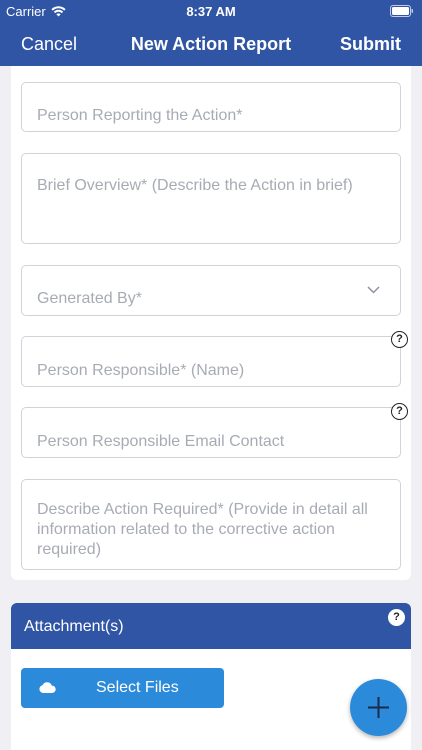 This screenshot has height=750, width=422. I want to click on select-files-button: Select Files, so click(122, 688).